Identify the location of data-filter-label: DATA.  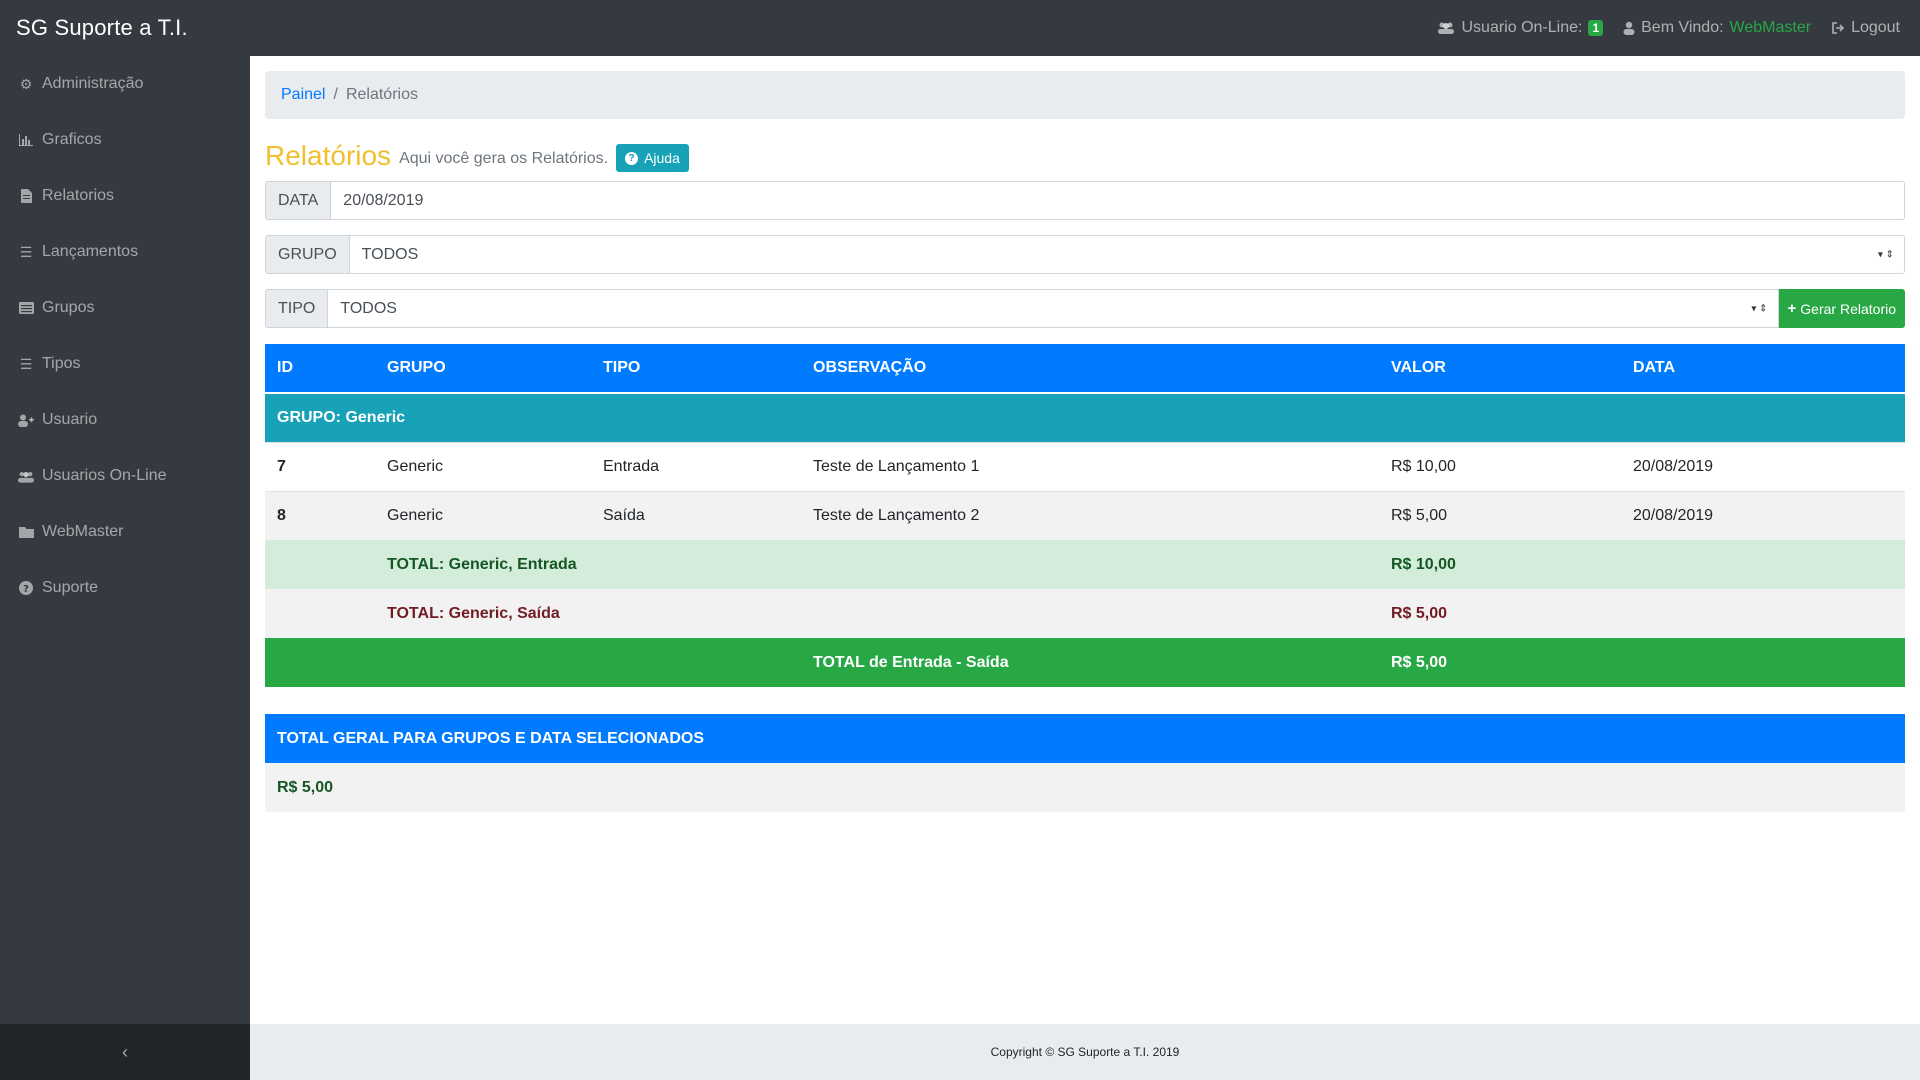
(298, 200).